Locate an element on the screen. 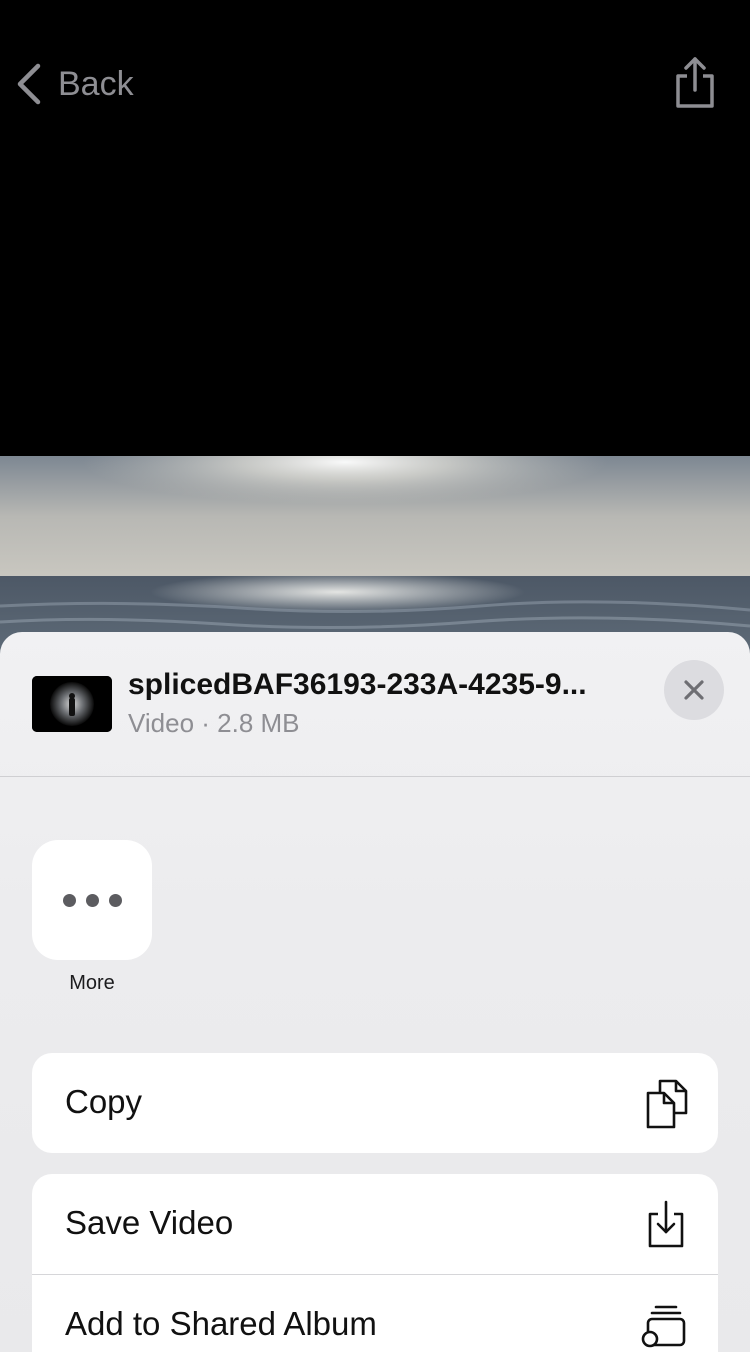  file-meta: Video · 2.8 MB is located at coordinates (214, 723).